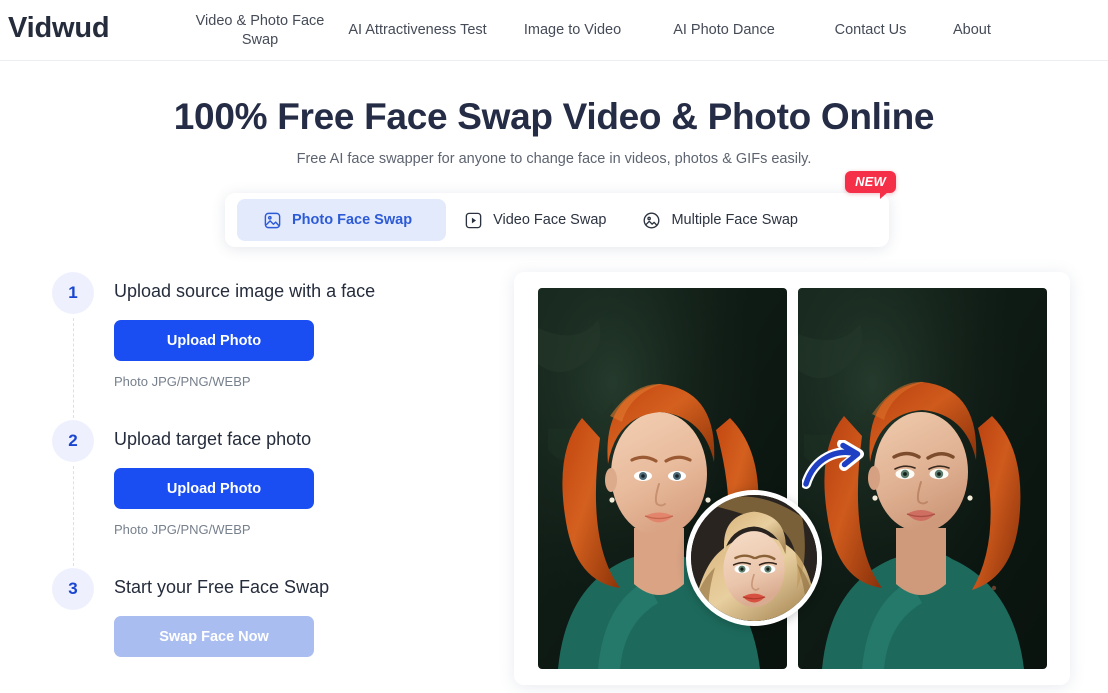  Describe the element at coordinates (870, 30) in the screenshot. I see `nav-item-contact-us: Contact Us` at that location.